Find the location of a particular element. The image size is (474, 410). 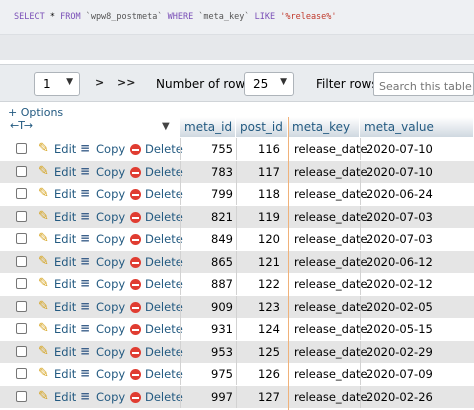

cell-post-id: 126 is located at coordinates (262, 374).